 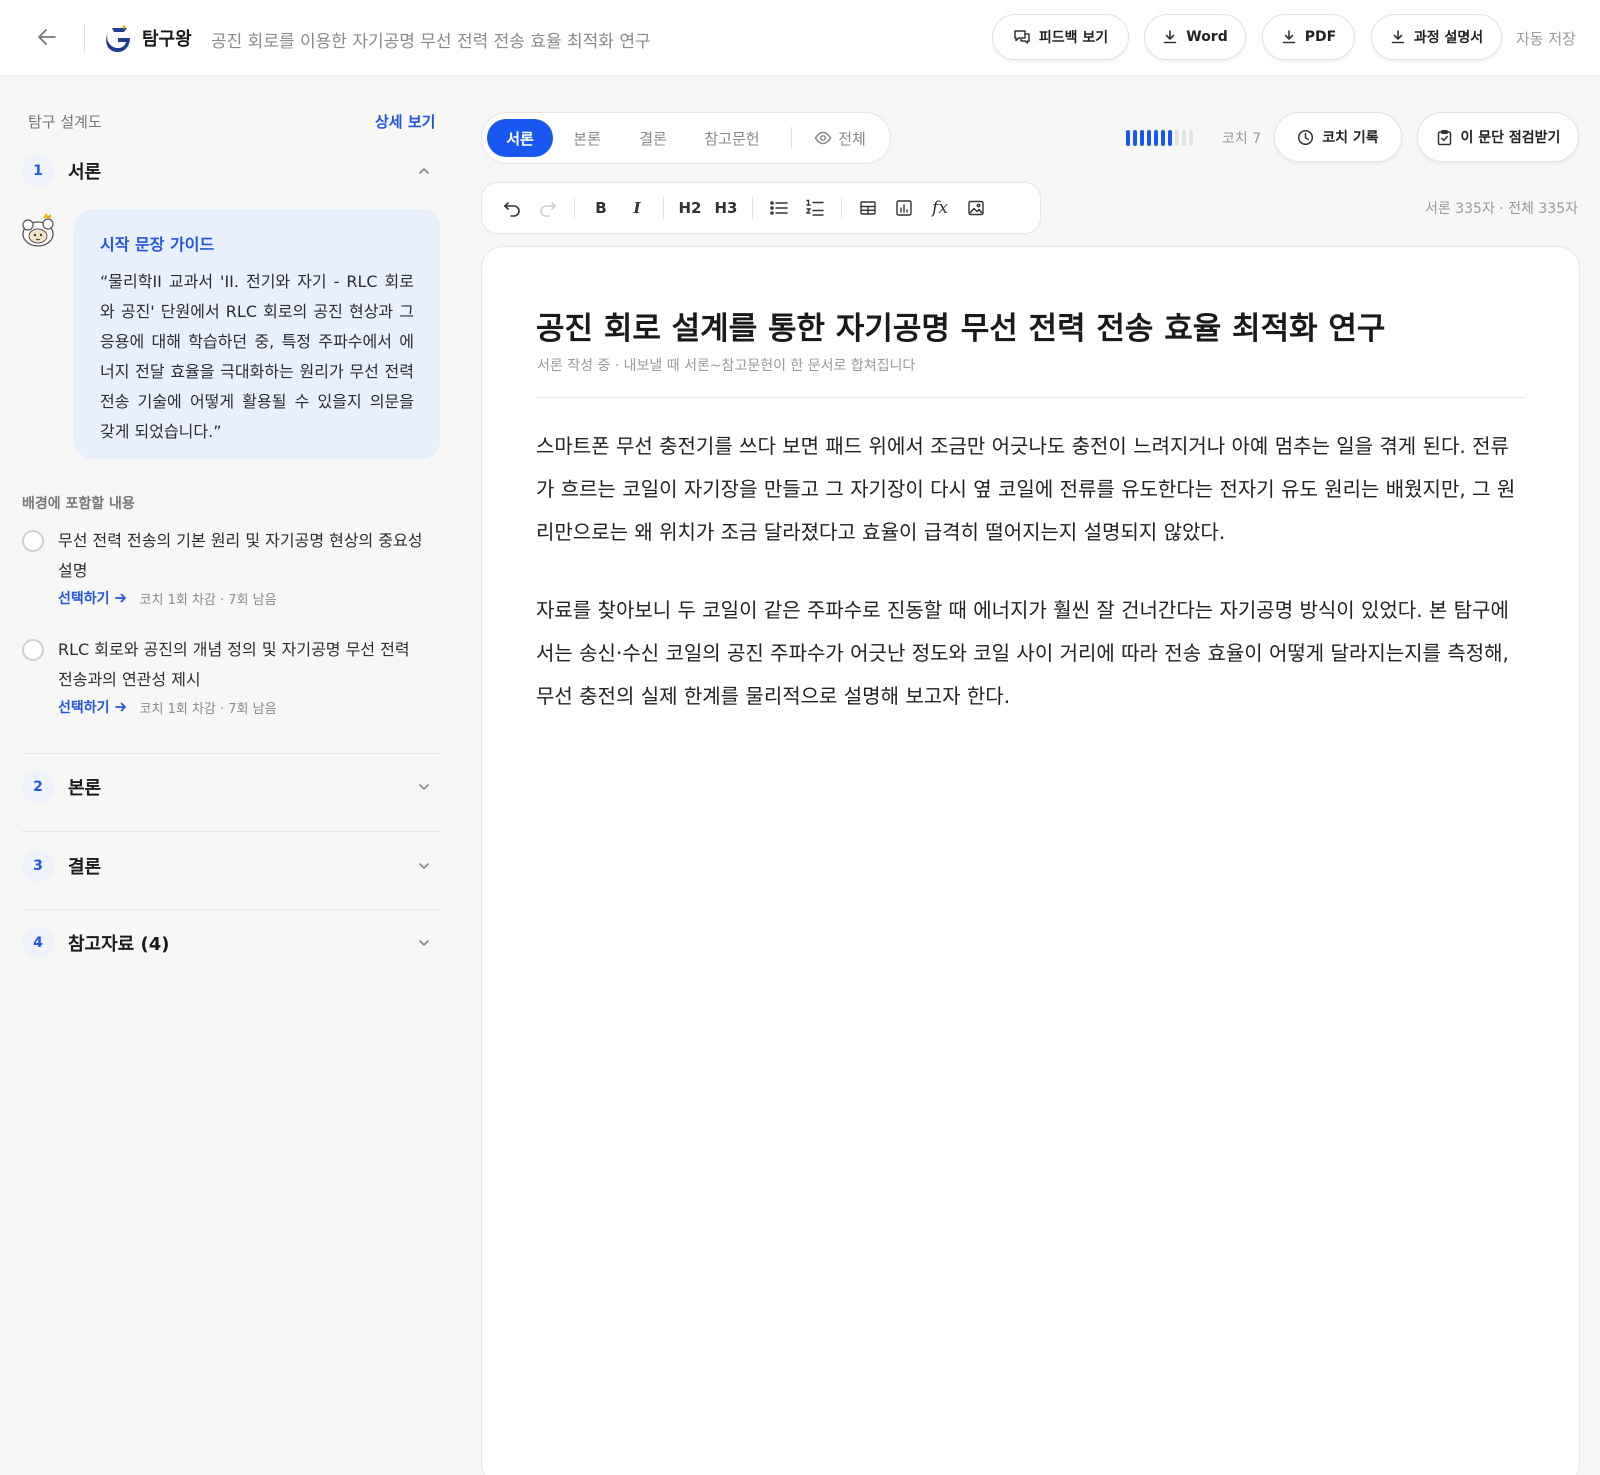 What do you see at coordinates (868, 208) in the screenshot?
I see `table-icon` at bounding box center [868, 208].